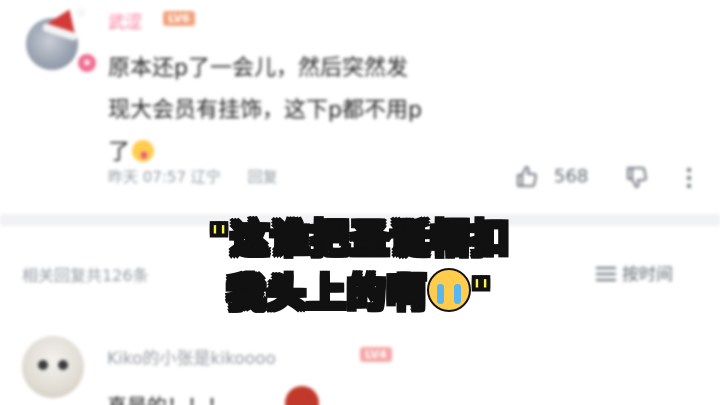 The height and width of the screenshot is (405, 720). What do you see at coordinates (637, 177) in the screenshot?
I see `dislike-icon` at bounding box center [637, 177].